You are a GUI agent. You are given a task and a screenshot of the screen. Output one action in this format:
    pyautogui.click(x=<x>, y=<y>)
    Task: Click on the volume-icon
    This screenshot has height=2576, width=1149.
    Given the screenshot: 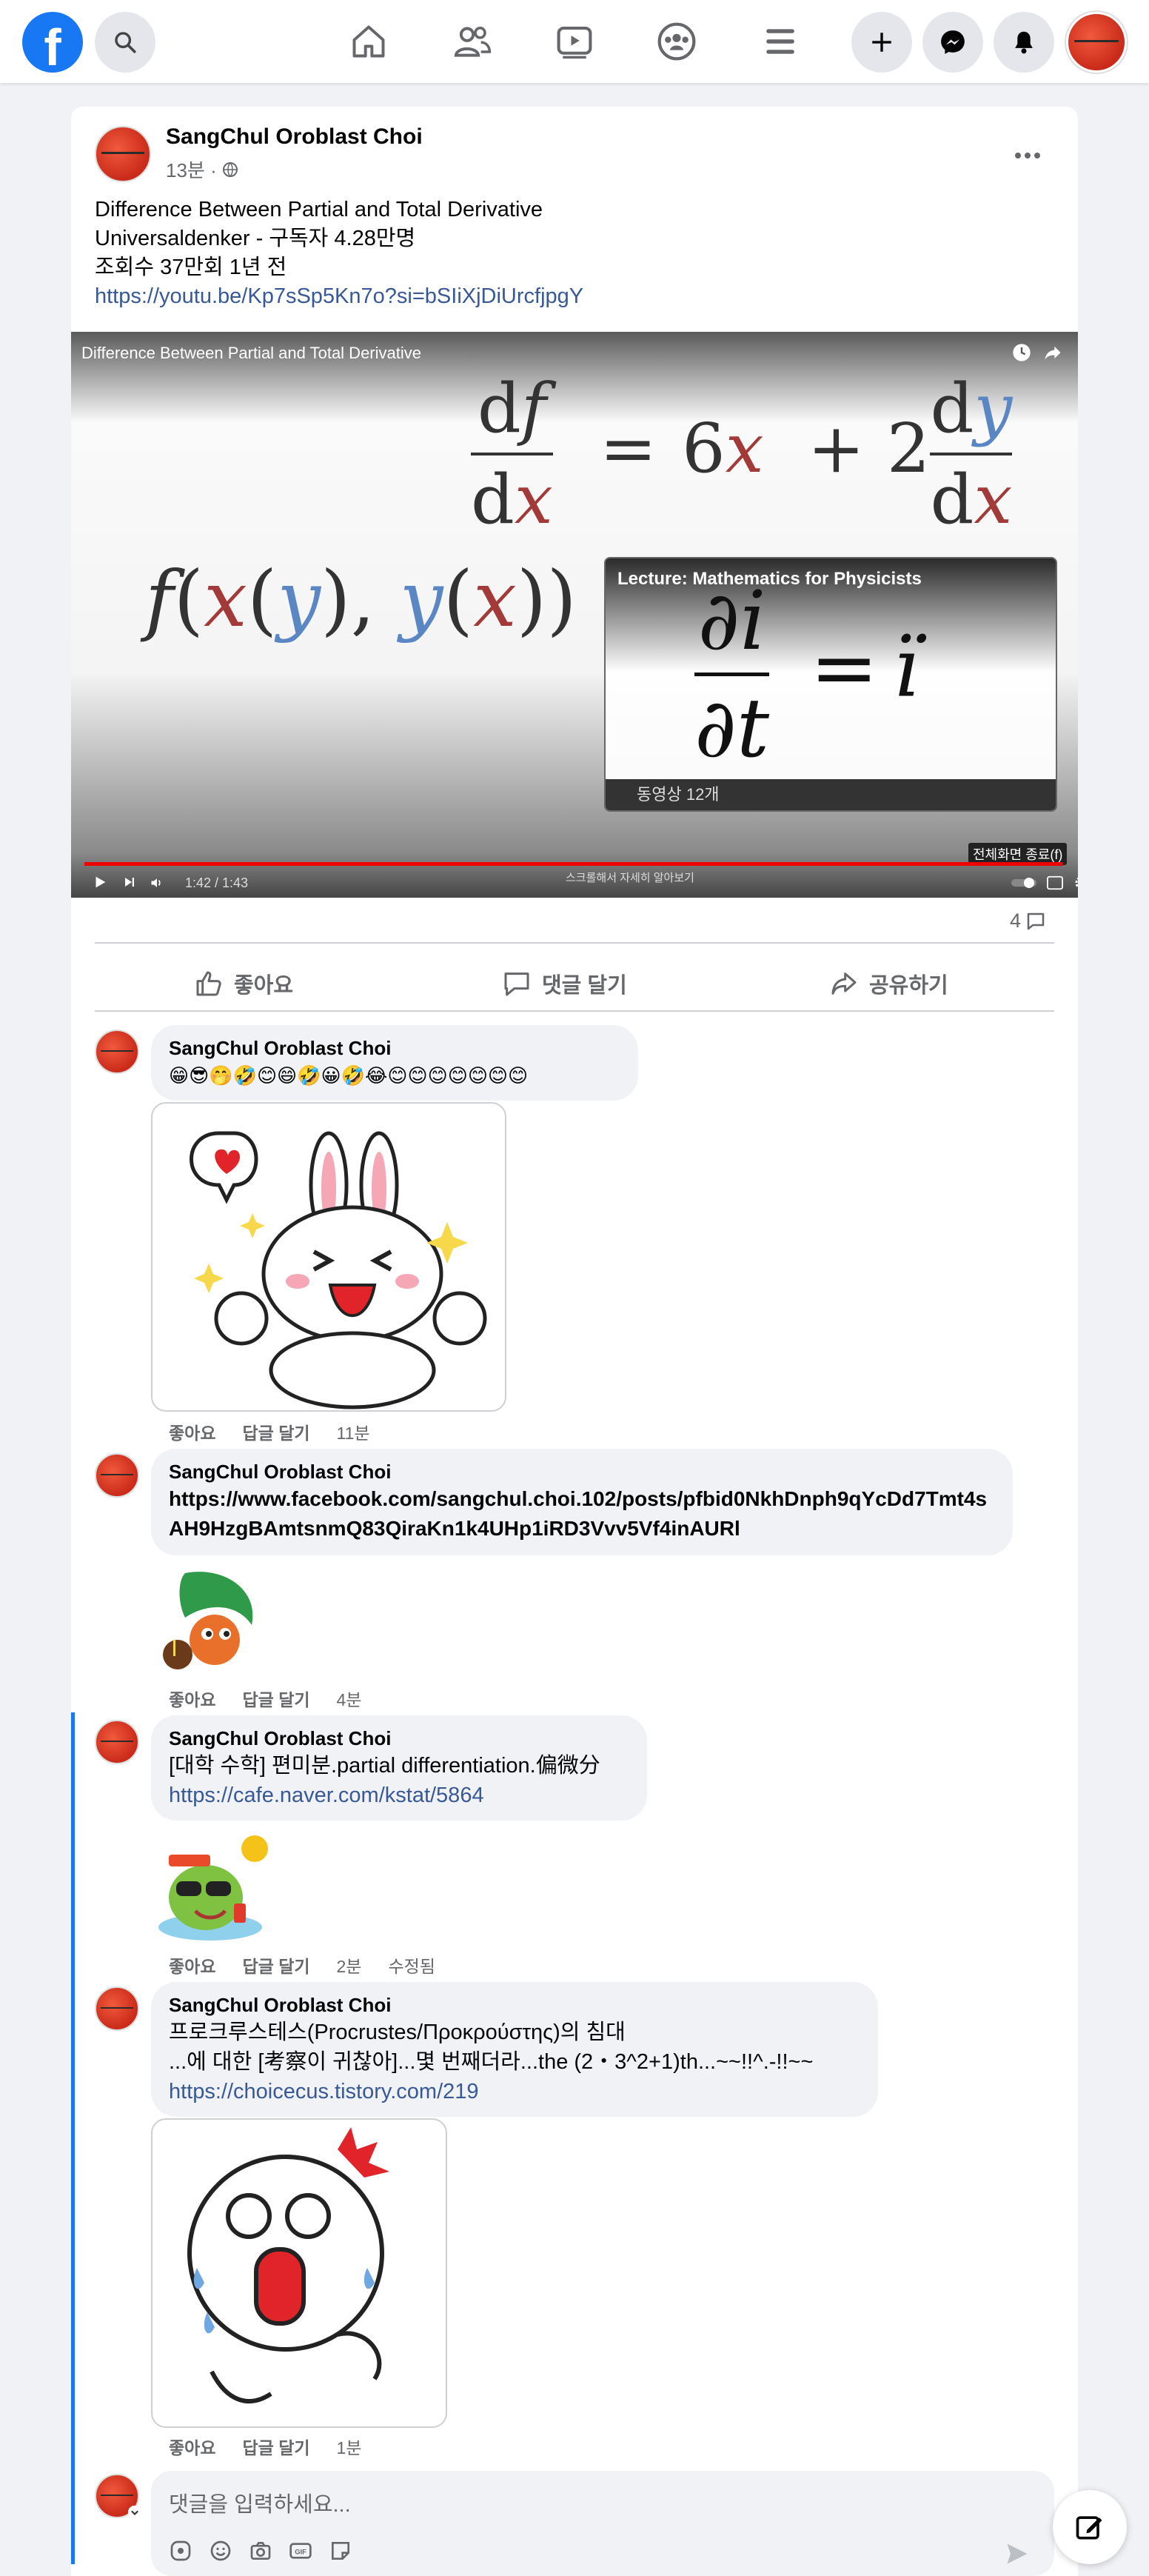 What is the action you would take?
    pyautogui.click(x=157, y=882)
    